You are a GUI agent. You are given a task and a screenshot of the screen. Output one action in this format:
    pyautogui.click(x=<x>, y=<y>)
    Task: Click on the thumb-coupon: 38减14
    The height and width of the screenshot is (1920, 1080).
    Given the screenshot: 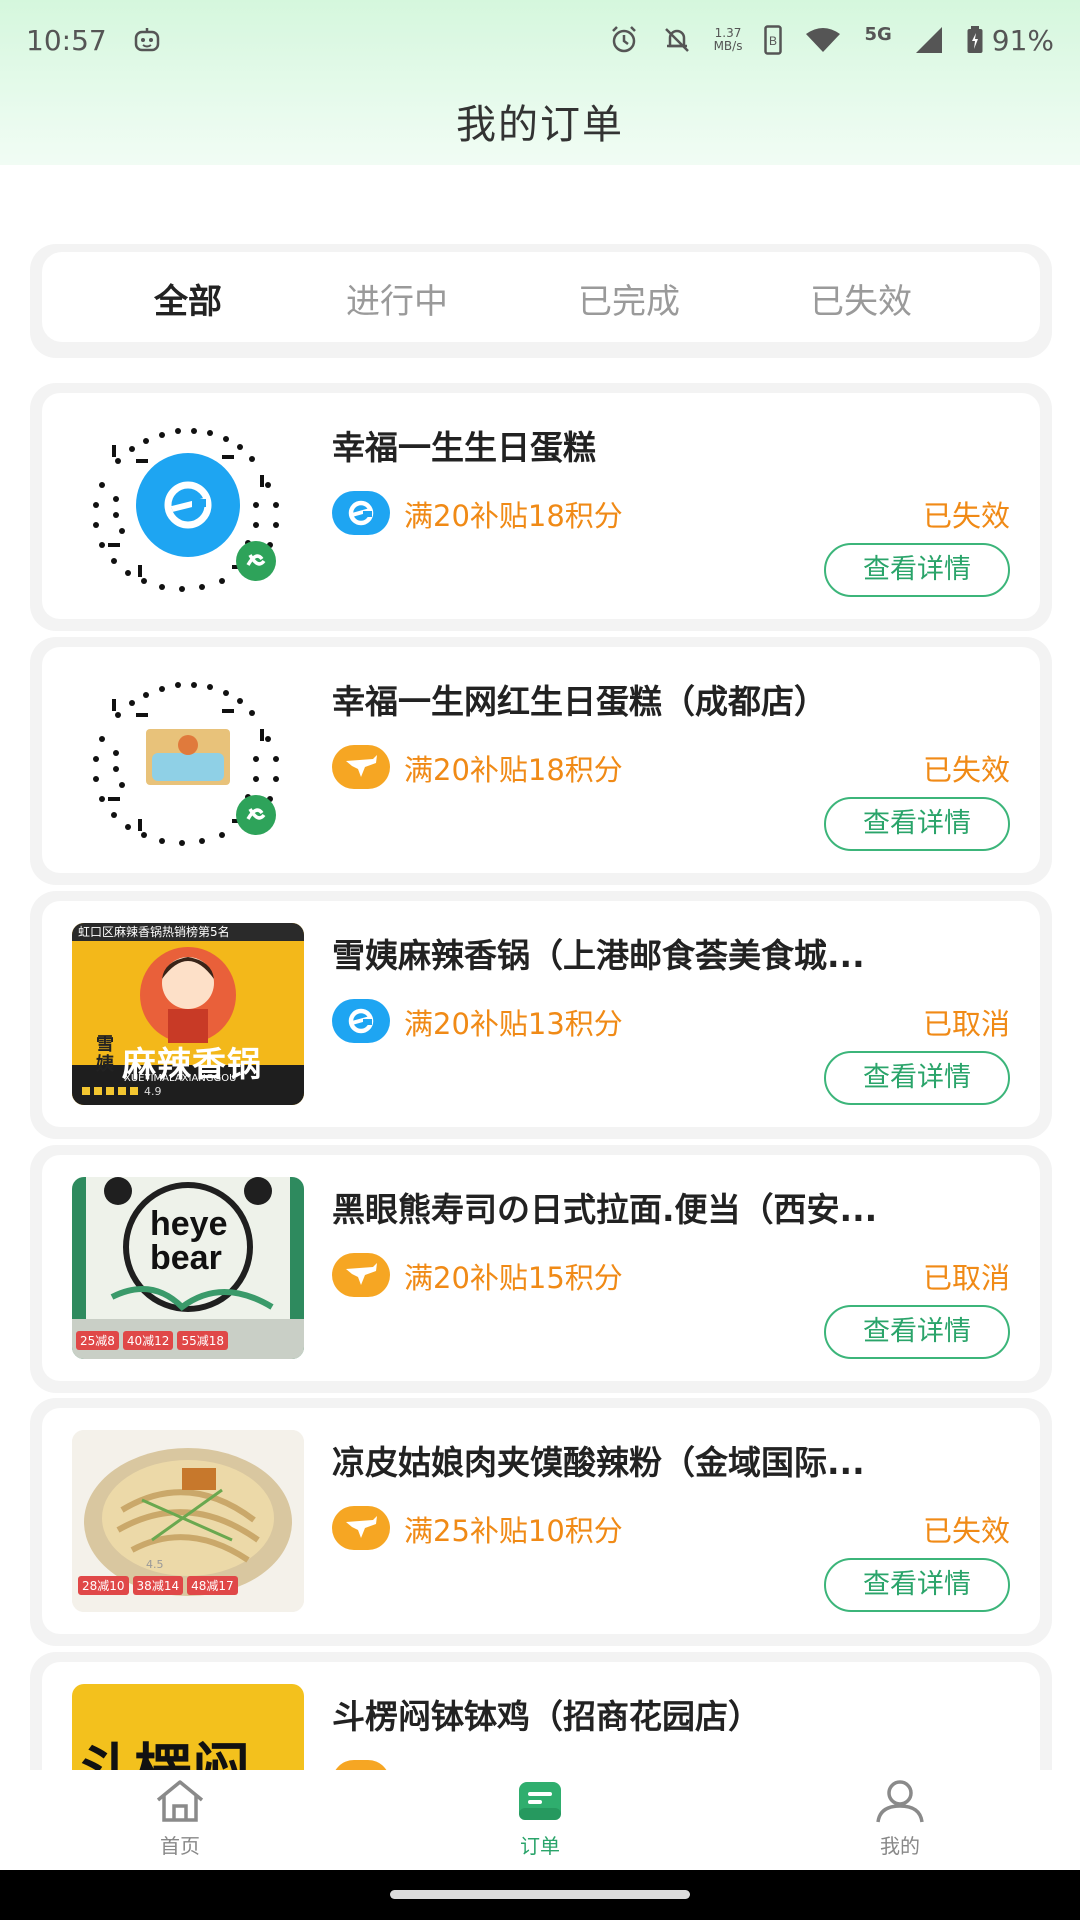 What is the action you would take?
    pyautogui.click(x=158, y=1585)
    